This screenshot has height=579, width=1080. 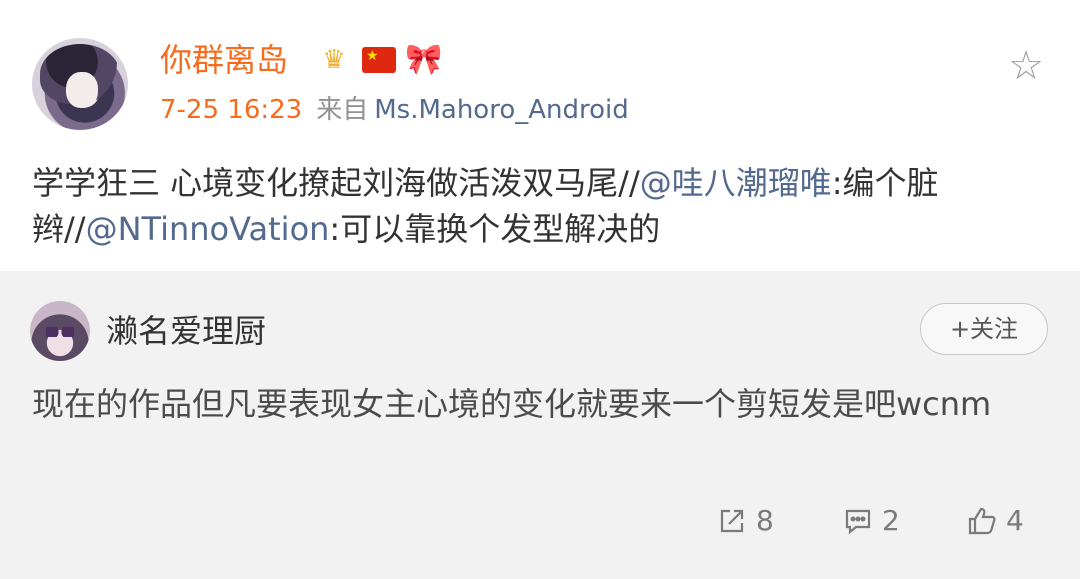 What do you see at coordinates (231, 110) in the screenshot?
I see `post-time: 7-25 16:23` at bounding box center [231, 110].